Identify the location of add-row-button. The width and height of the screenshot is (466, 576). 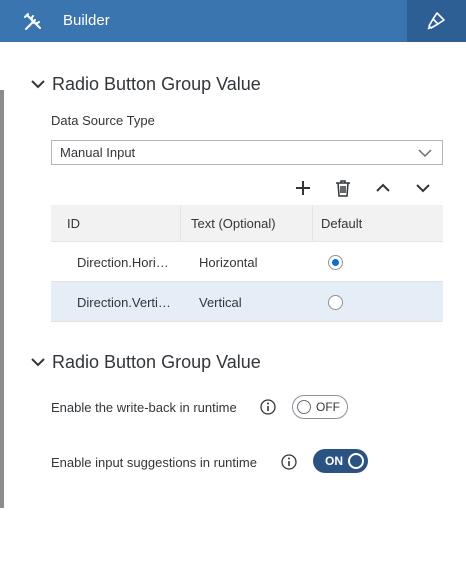
(303, 188).